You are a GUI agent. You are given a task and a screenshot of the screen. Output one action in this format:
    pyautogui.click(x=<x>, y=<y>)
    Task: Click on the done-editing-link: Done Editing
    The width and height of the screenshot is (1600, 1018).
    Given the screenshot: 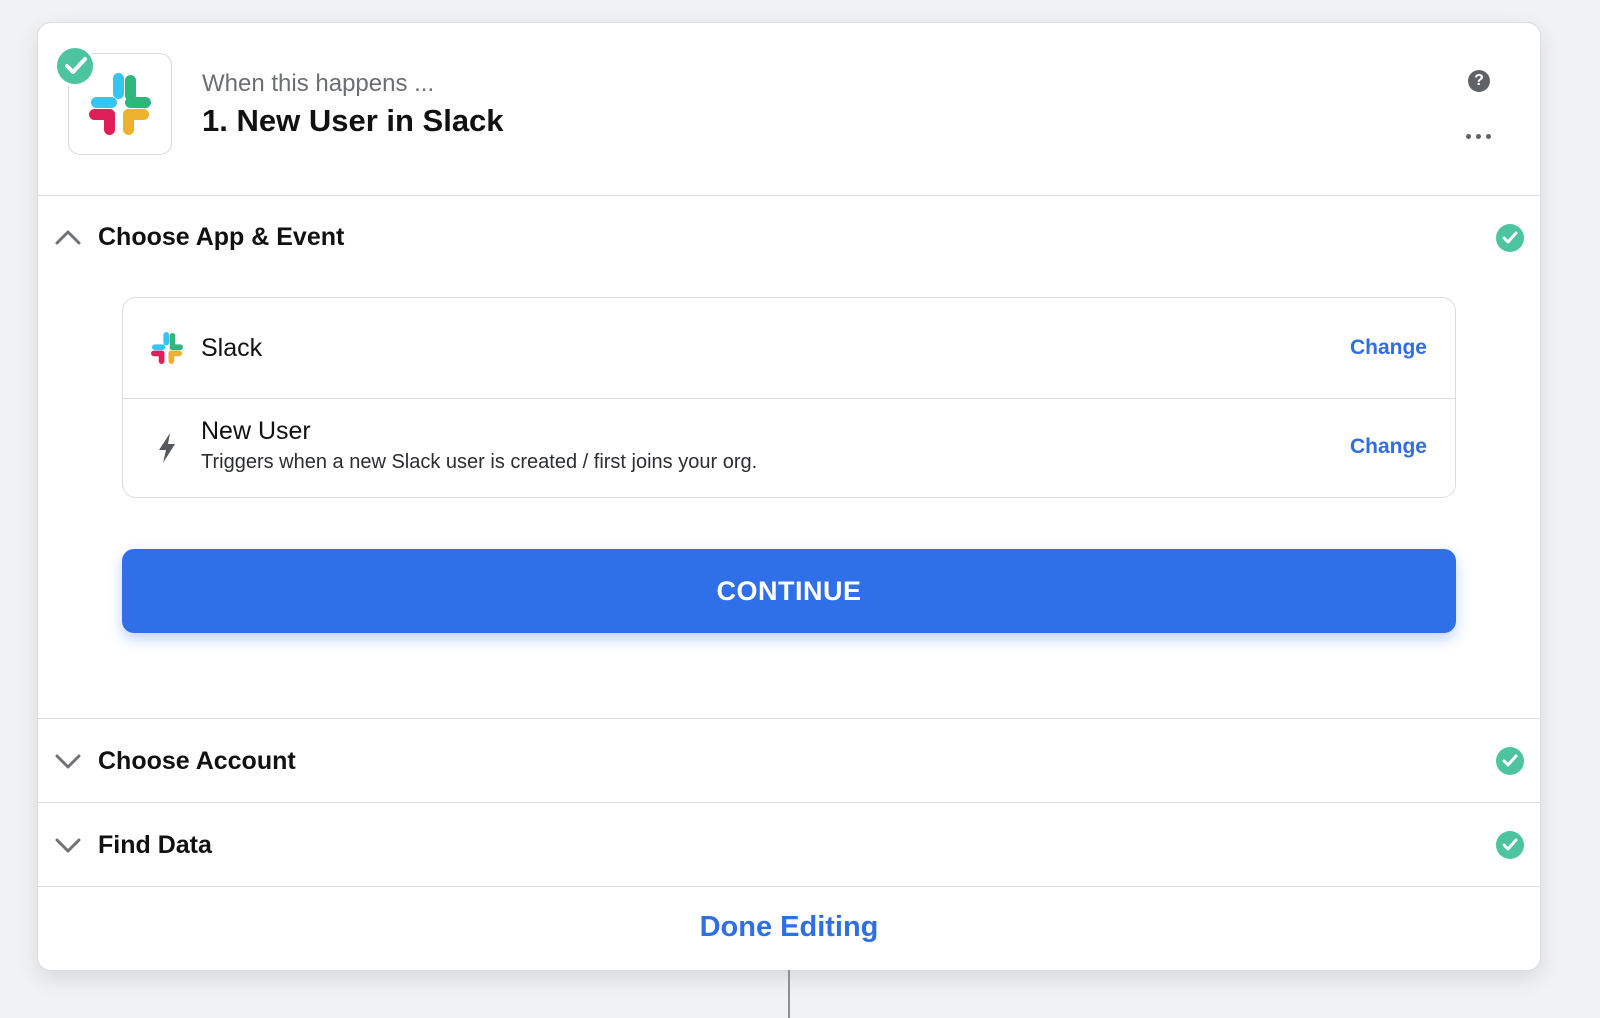 What is the action you would take?
    pyautogui.click(x=789, y=927)
    